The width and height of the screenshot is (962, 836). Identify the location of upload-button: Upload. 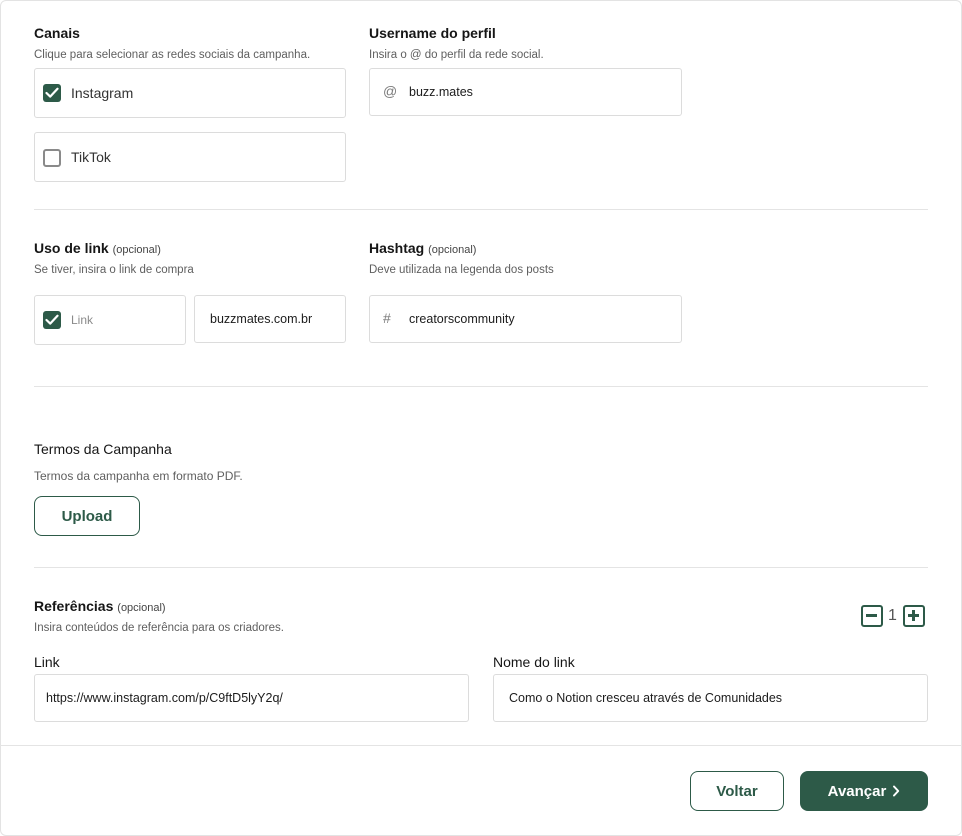
(87, 516).